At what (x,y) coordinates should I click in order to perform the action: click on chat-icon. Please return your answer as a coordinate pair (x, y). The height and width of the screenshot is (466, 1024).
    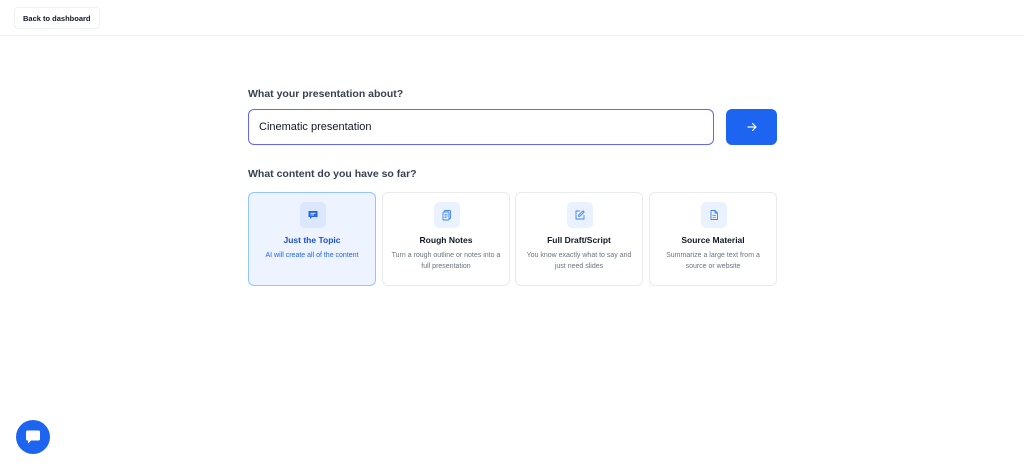
    Looking at the image, I should click on (33, 437).